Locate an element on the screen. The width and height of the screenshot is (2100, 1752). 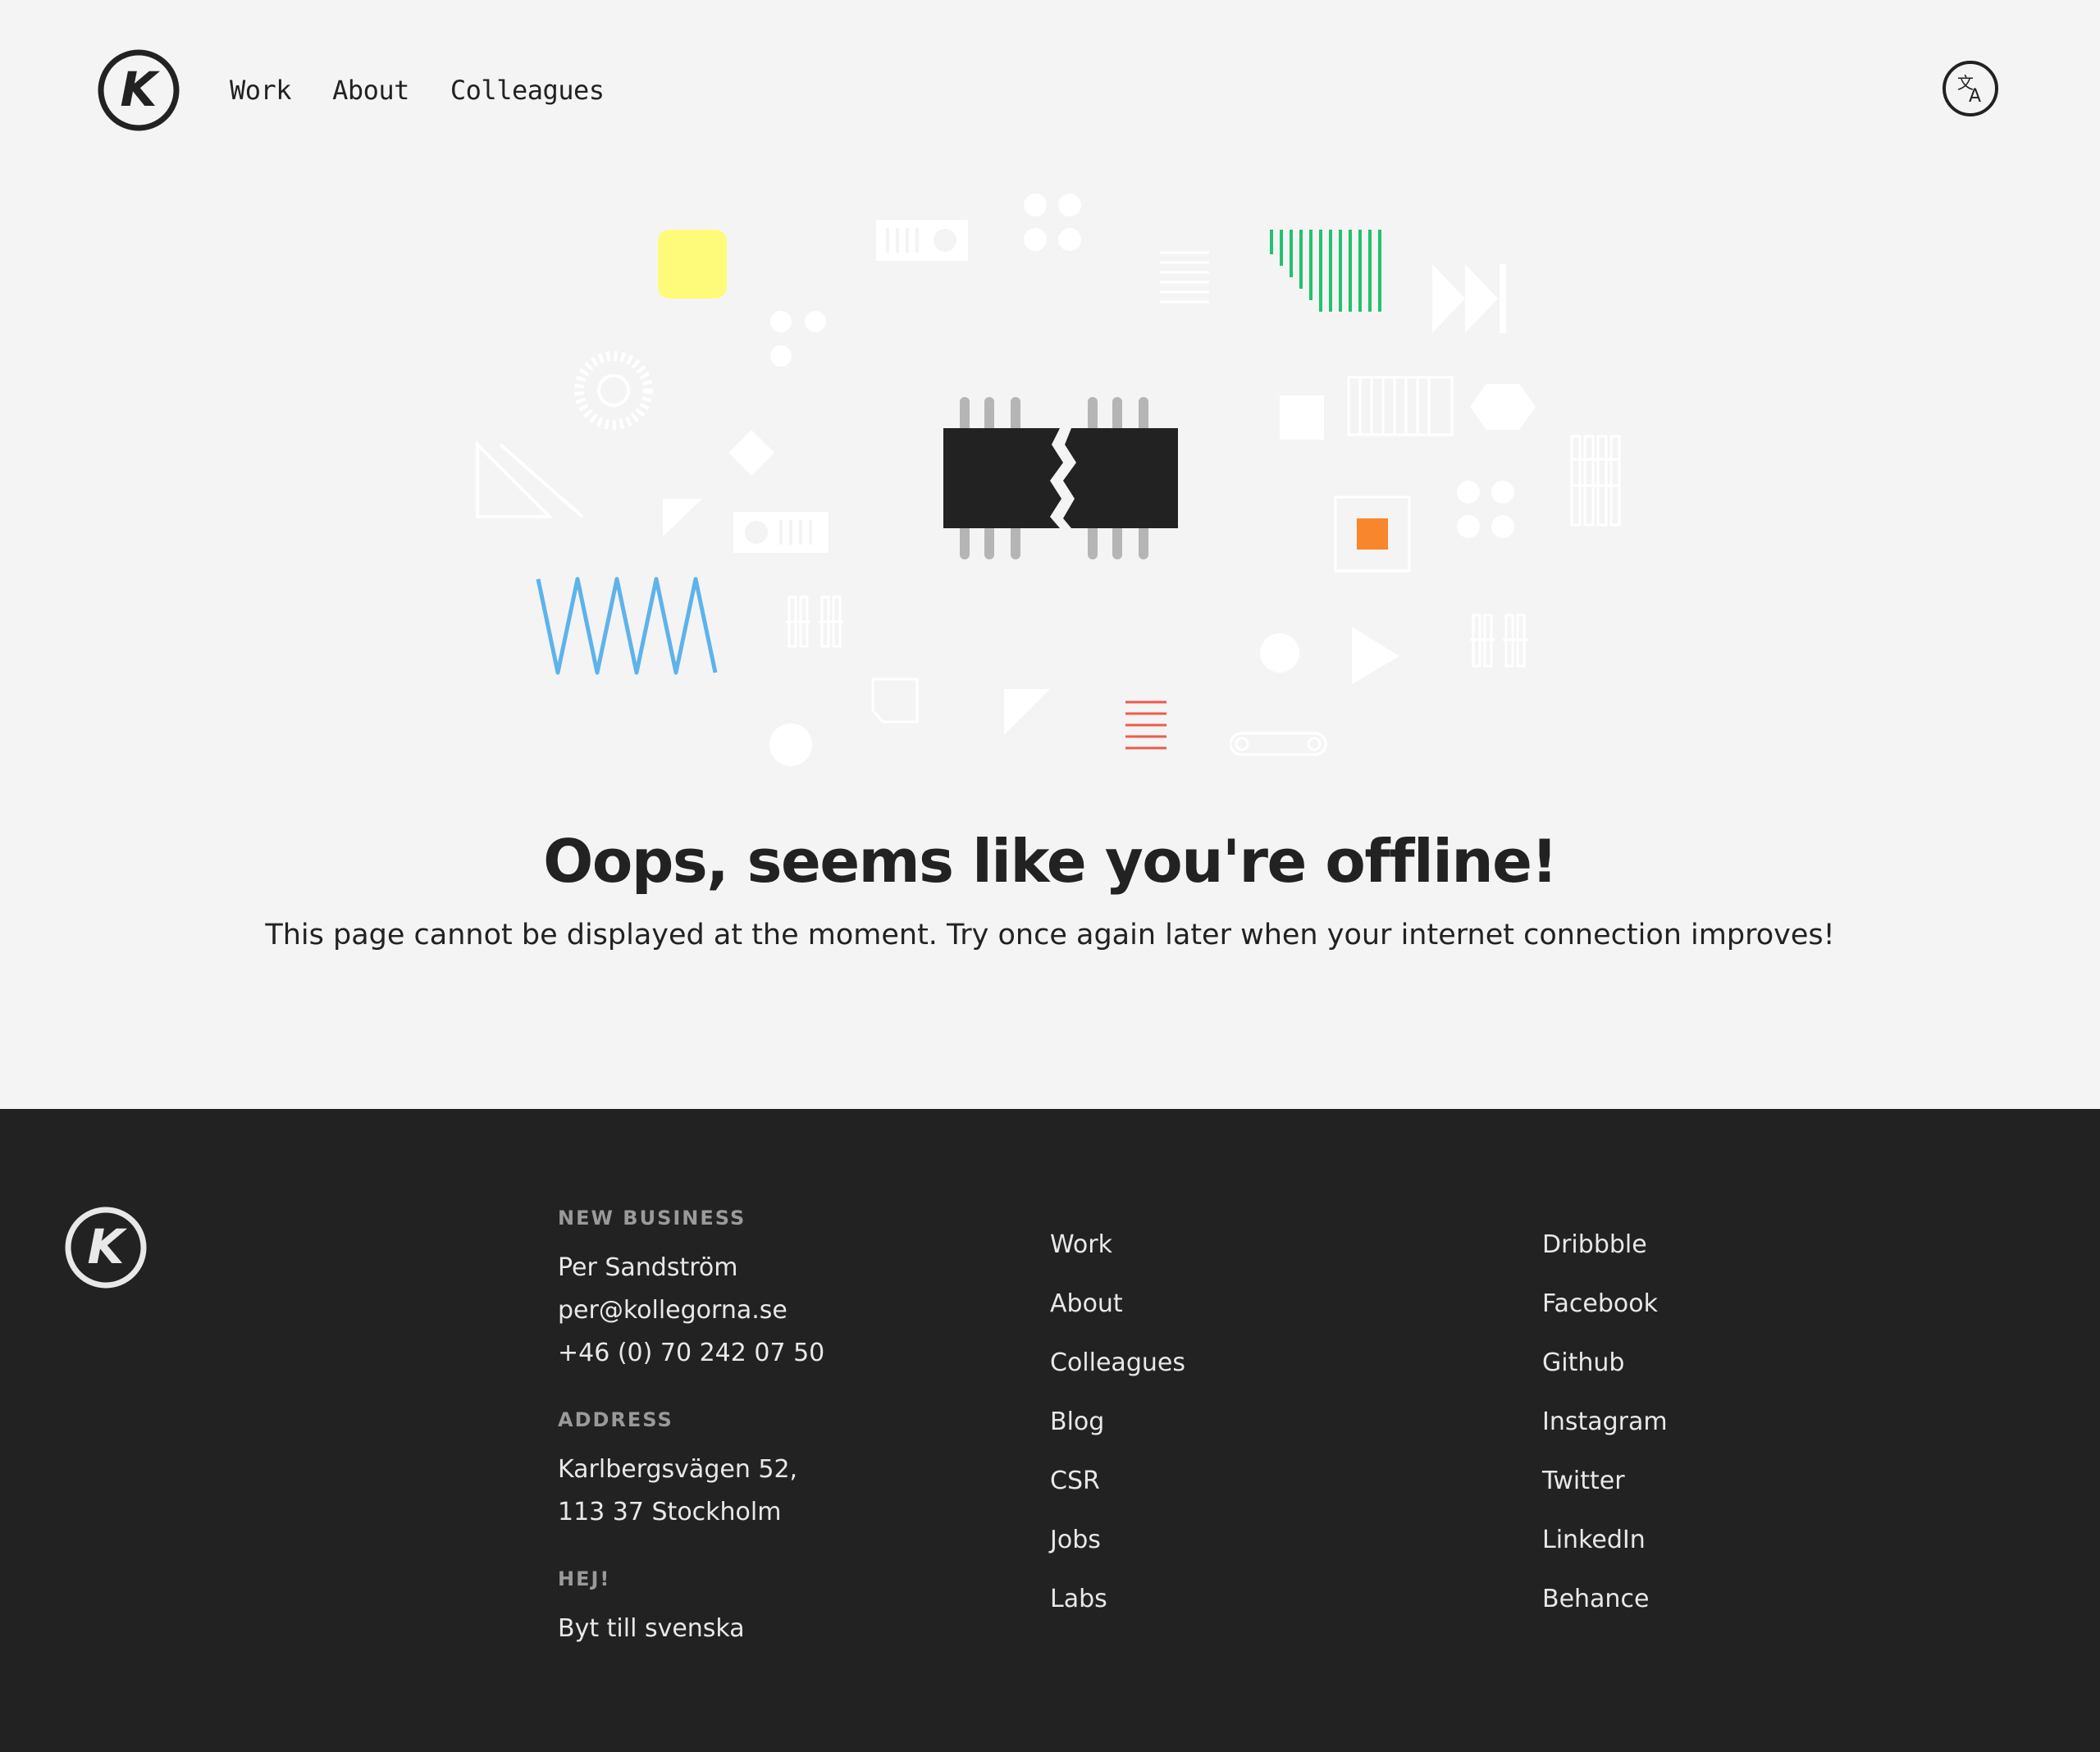
footer-logo: K is located at coordinates (106, 1247).